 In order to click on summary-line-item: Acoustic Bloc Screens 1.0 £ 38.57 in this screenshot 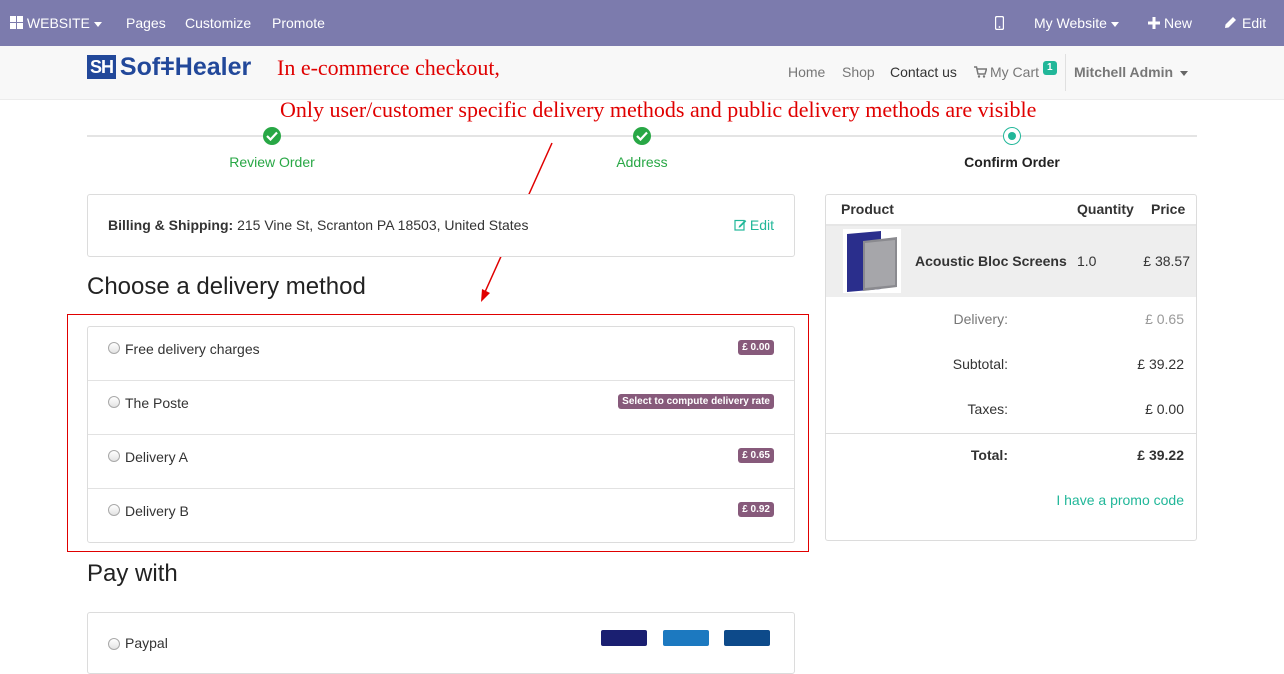, I will do `click(1011, 261)`.